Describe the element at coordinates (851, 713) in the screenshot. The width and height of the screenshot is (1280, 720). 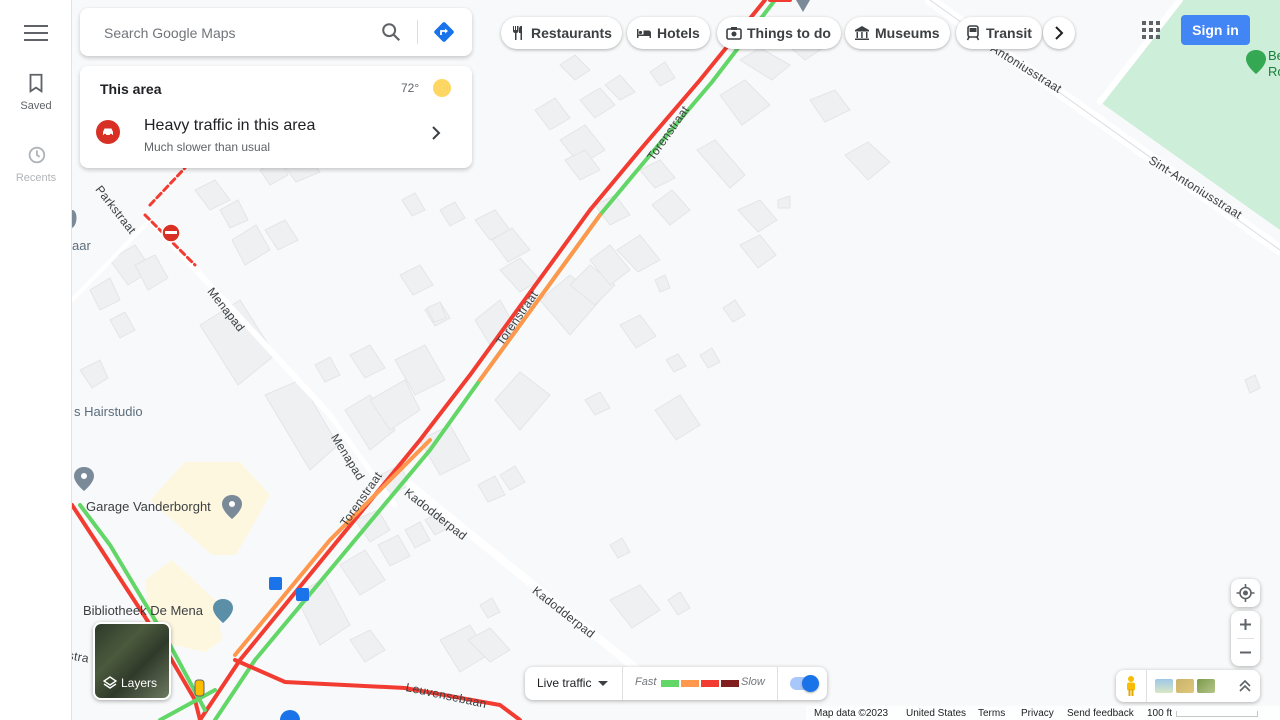
I see `map-data-attribution: Map data ©2023` at that location.